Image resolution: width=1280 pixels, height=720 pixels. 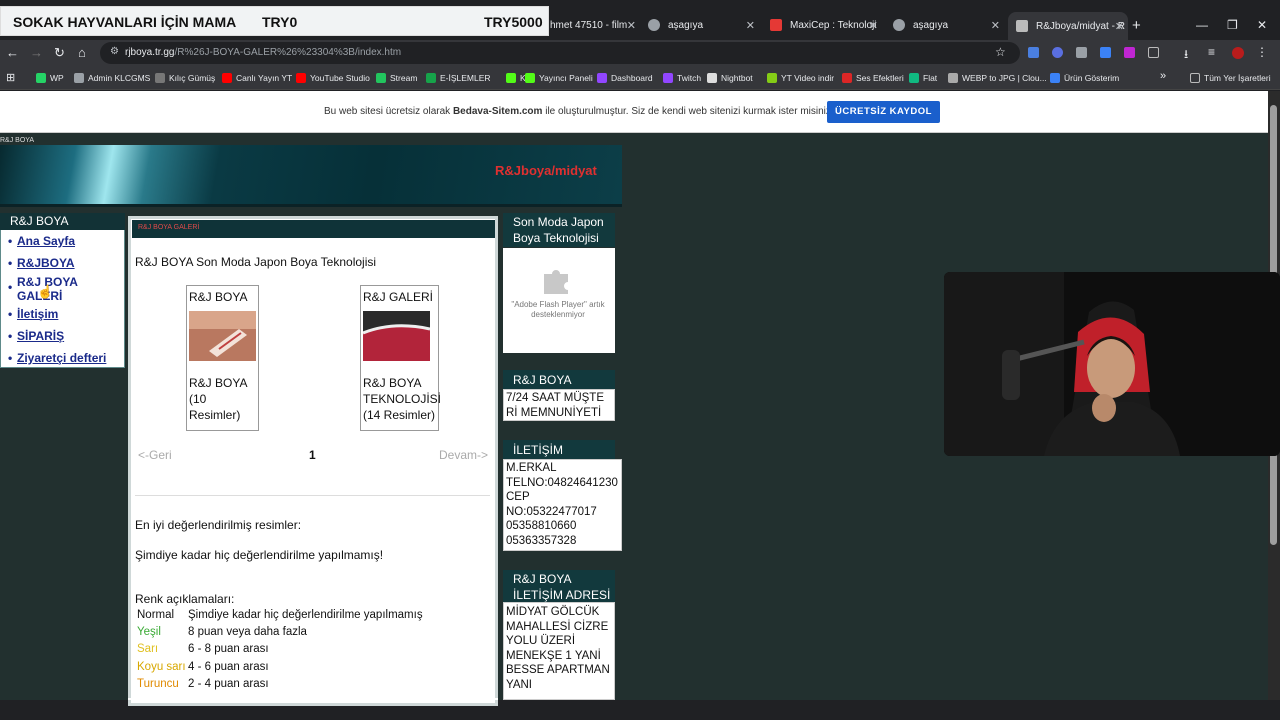 What do you see at coordinates (1262, 25) in the screenshot?
I see `close-window-icon: ✕` at bounding box center [1262, 25].